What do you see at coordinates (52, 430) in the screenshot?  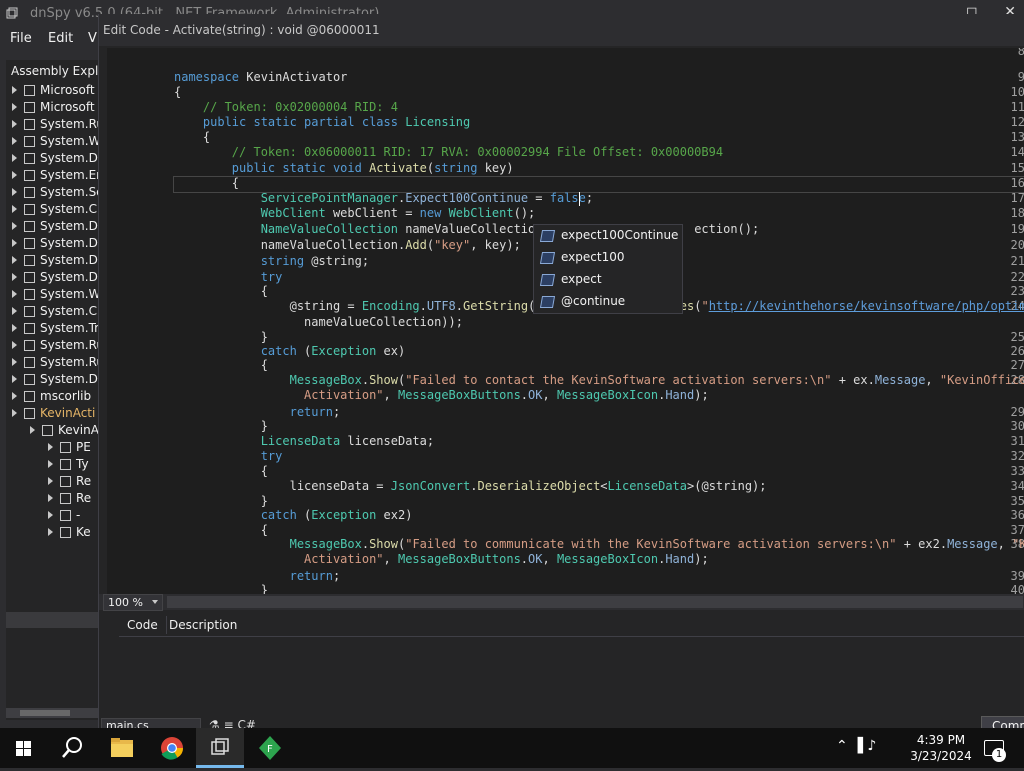 I see `tree-item: KevinA` at bounding box center [52, 430].